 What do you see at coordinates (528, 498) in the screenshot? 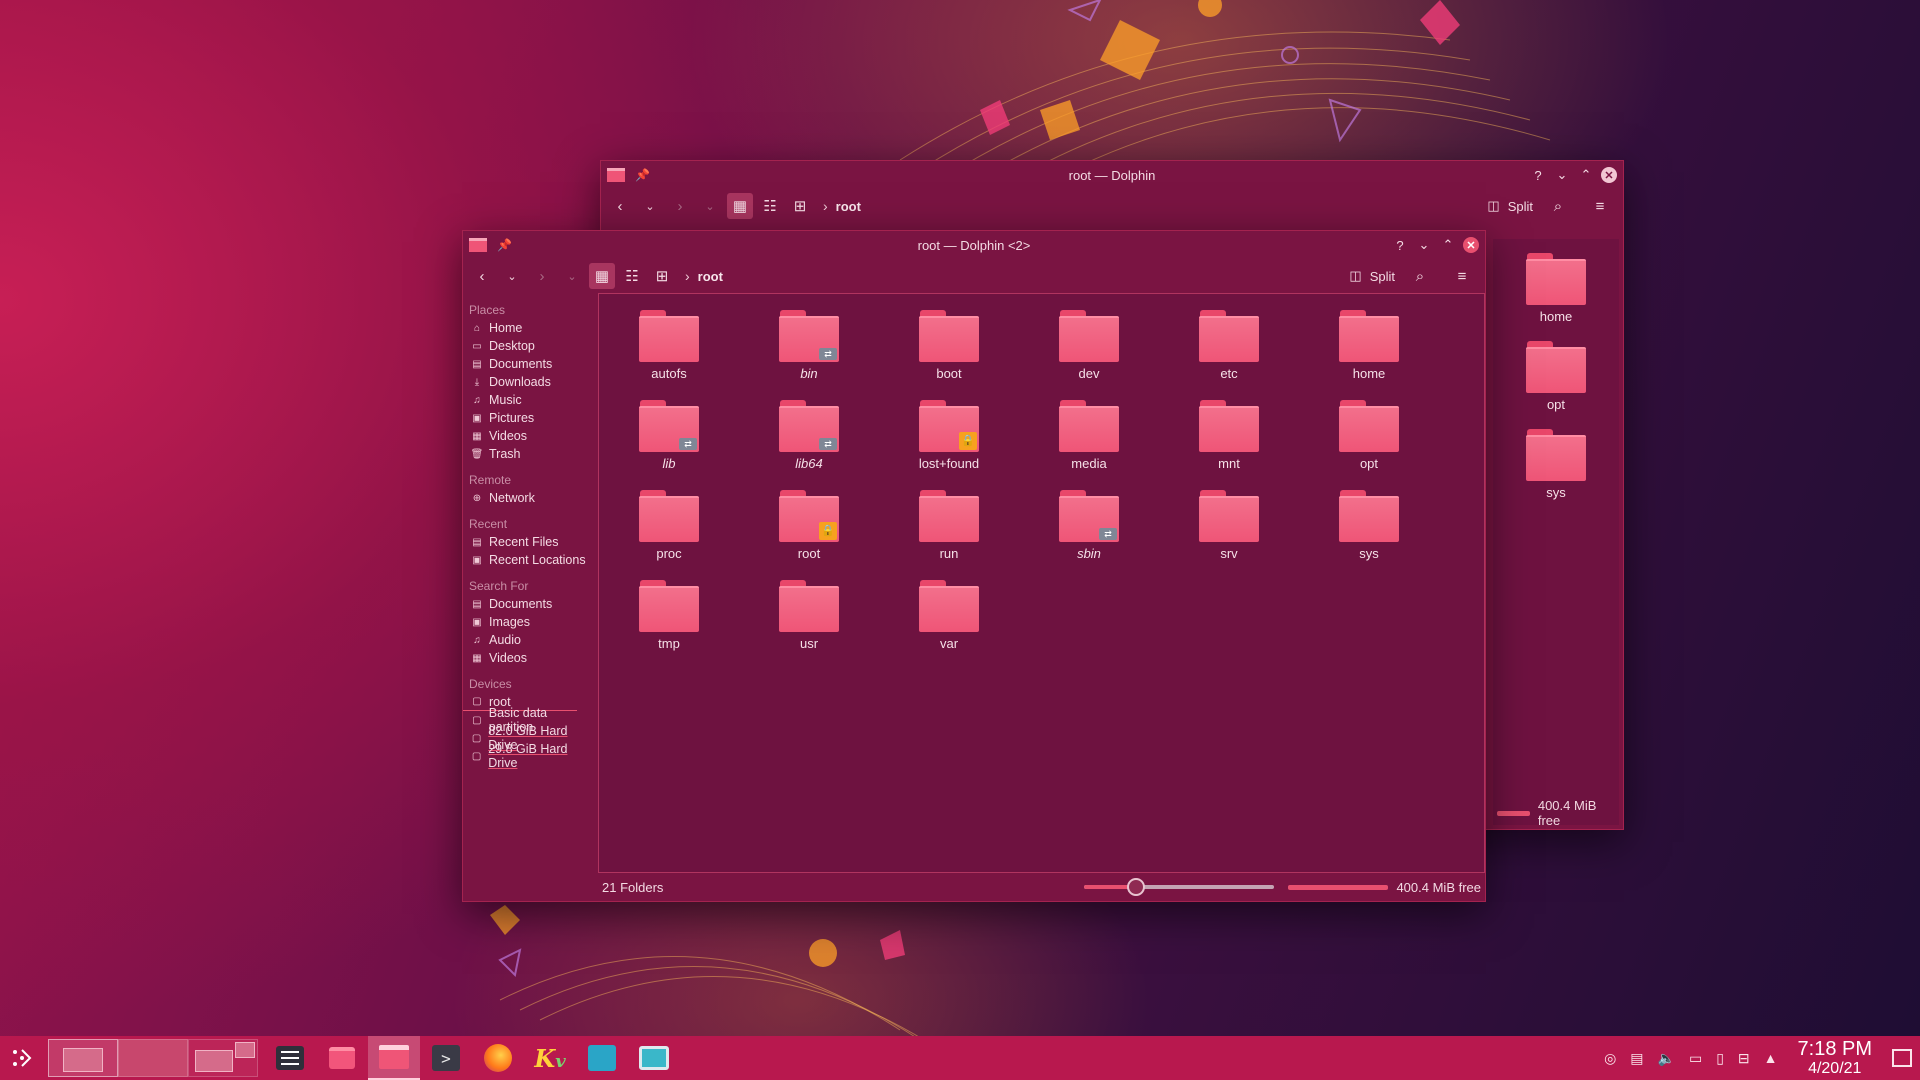
I see `sidebar-item-network: ⊕ Network` at bounding box center [528, 498].